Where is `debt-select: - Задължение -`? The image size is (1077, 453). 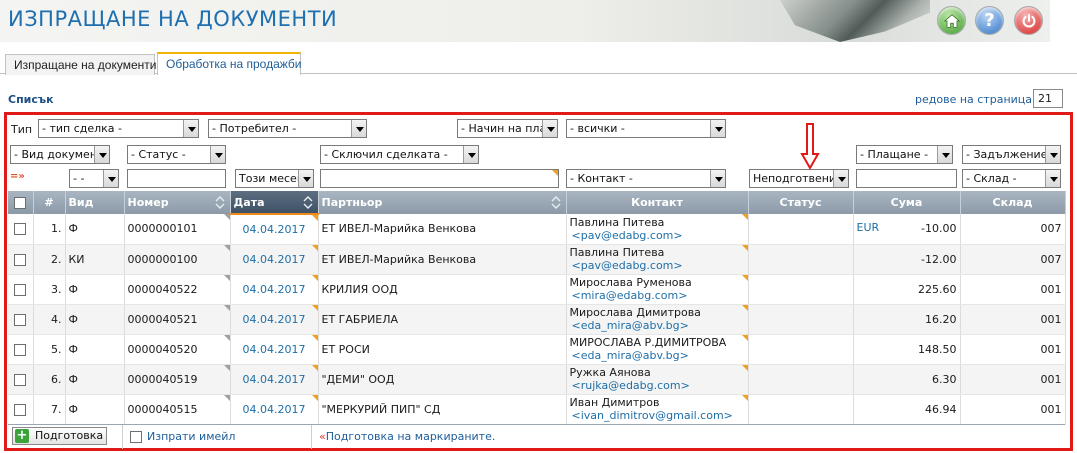 debt-select: - Задължение - is located at coordinates (1011, 154).